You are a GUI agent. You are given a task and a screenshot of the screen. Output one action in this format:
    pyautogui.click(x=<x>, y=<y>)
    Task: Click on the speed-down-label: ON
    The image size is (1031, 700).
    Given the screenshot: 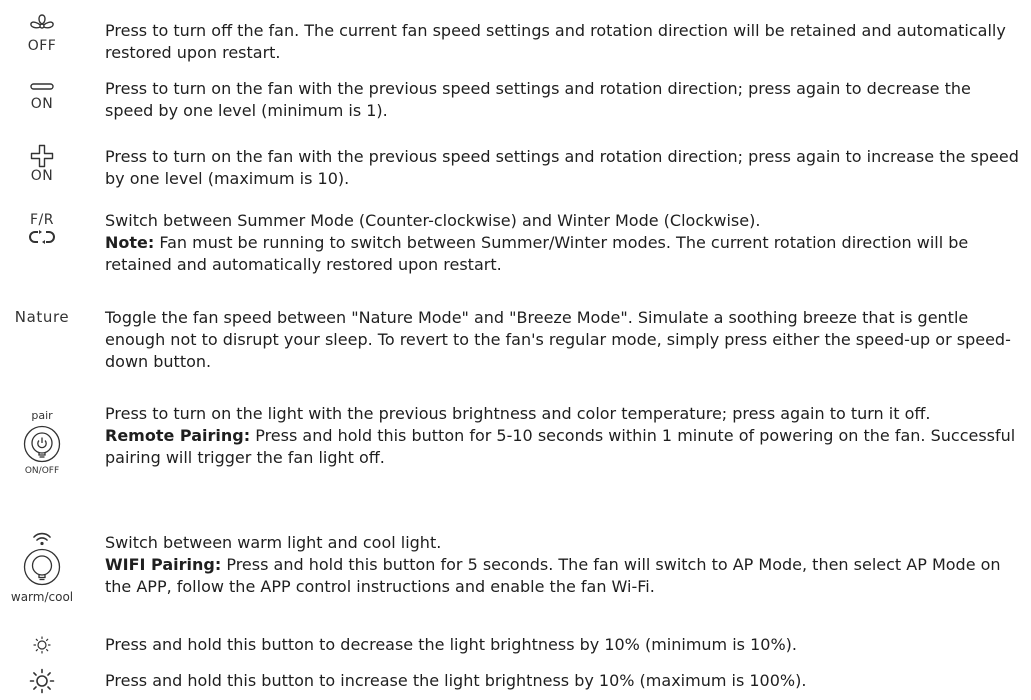 What is the action you would take?
    pyautogui.click(x=42, y=104)
    